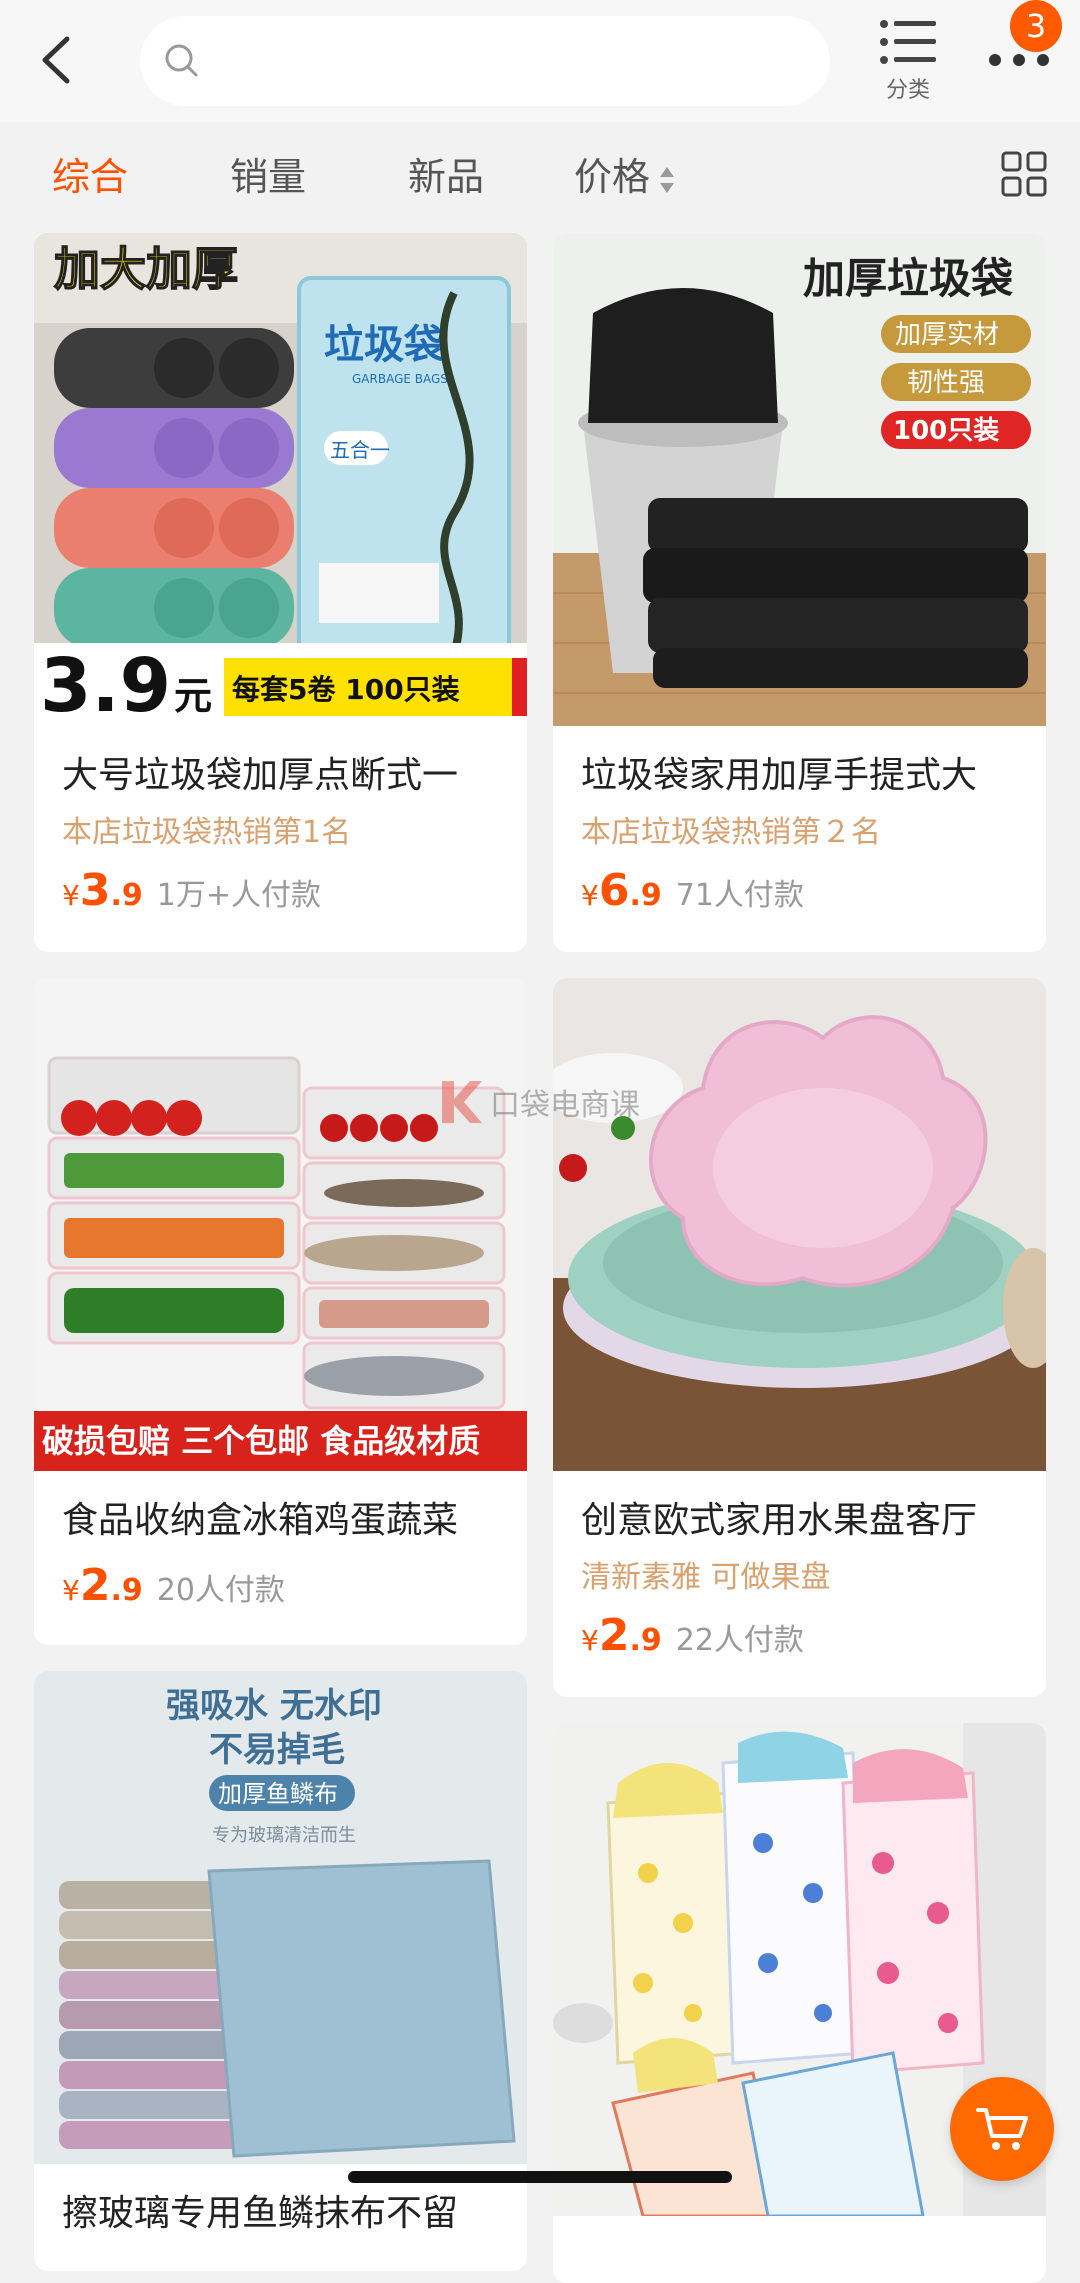 The height and width of the screenshot is (2283, 1080). What do you see at coordinates (90, 177) in the screenshot?
I see `sort-tab-comprehensive: 综合` at bounding box center [90, 177].